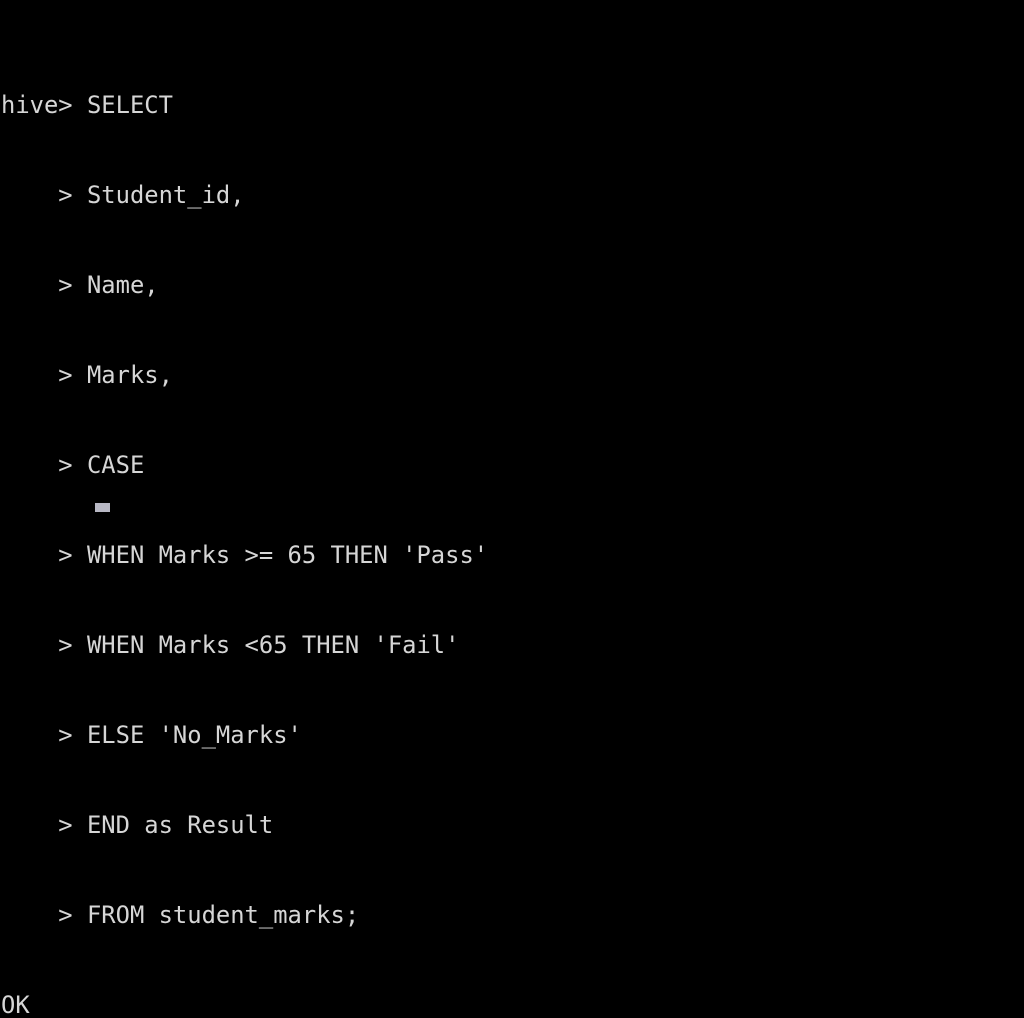  I want to click on terminal-line-else-no-marks: > ELSE 'No_Marks', so click(151, 735).